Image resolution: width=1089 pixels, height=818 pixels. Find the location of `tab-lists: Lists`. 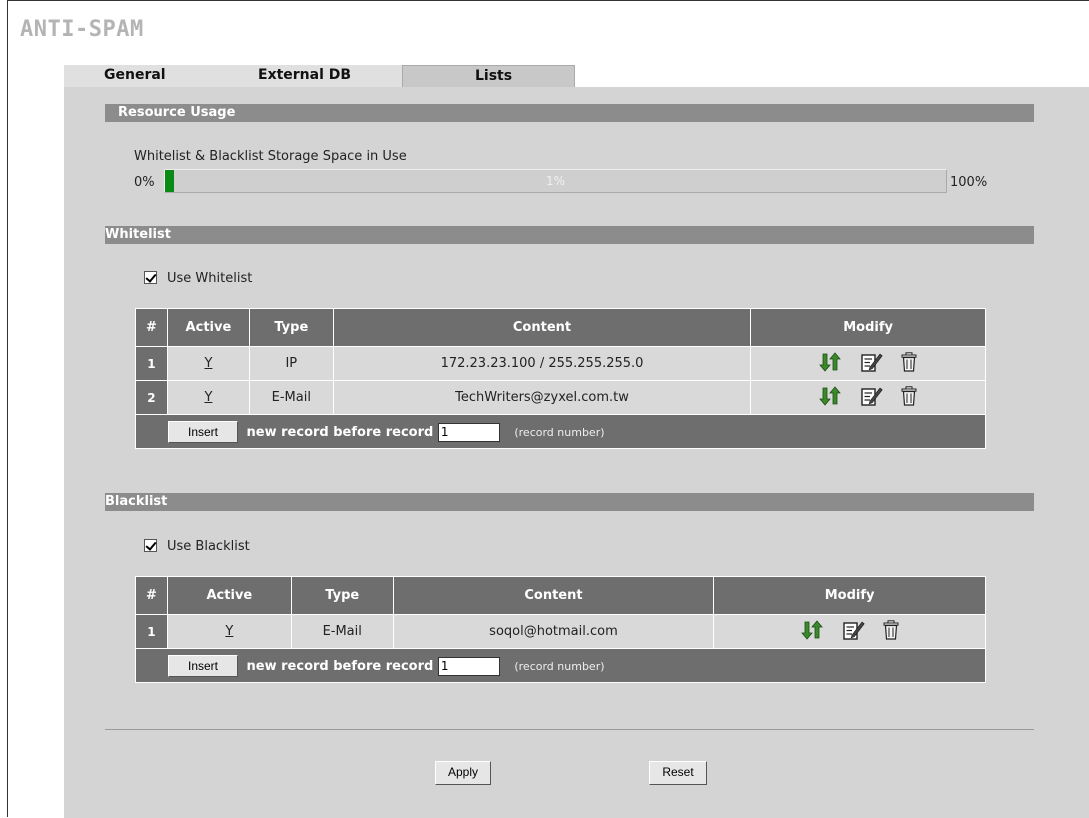

tab-lists: Lists is located at coordinates (488, 76).